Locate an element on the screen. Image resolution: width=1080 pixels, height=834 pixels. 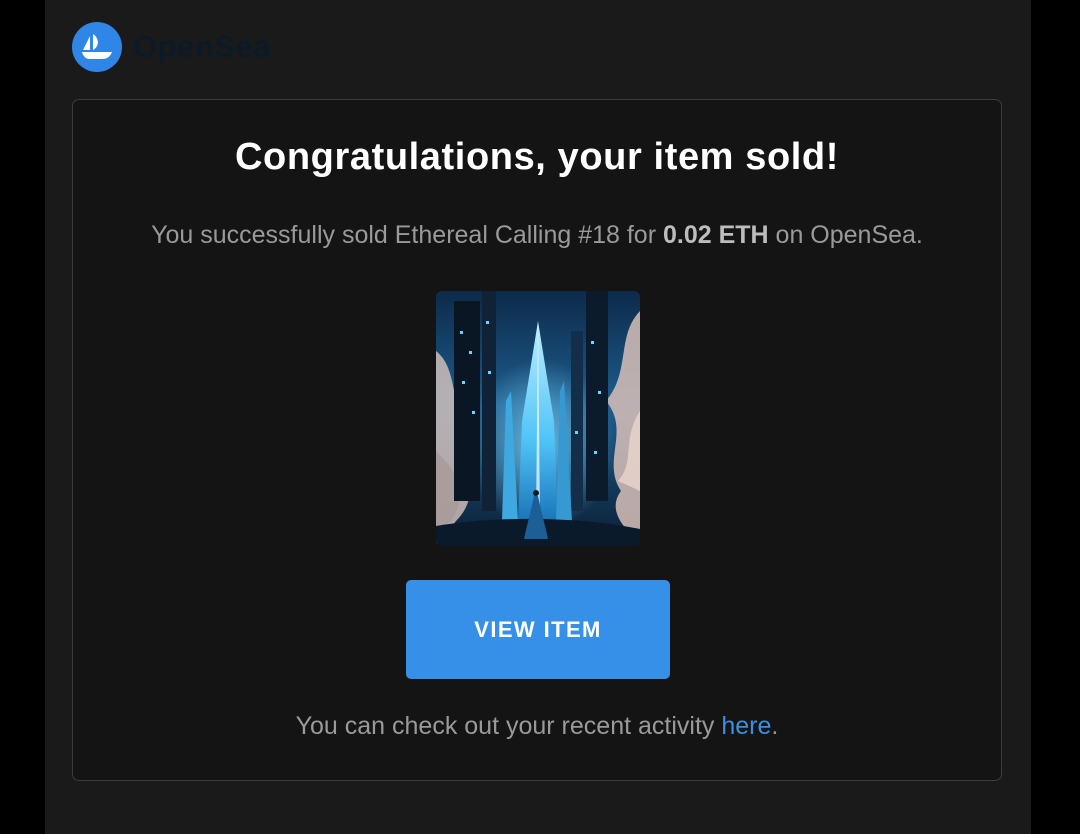
sale-price: 0.02 ETH is located at coordinates (715, 235).